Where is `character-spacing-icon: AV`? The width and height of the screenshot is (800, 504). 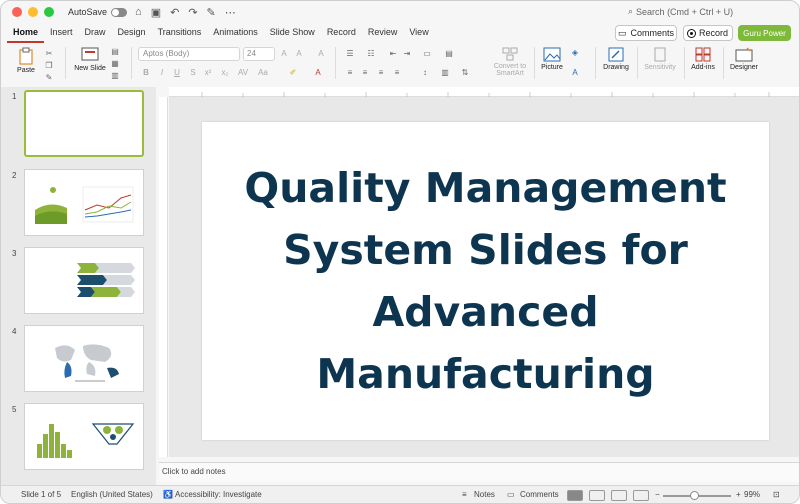 character-spacing-icon: AV is located at coordinates (243, 73).